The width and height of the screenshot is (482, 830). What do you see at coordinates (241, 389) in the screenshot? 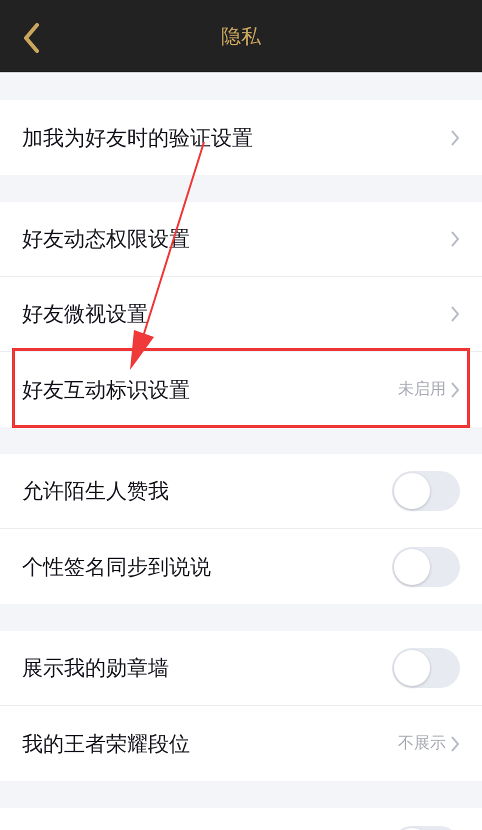
I see `settings-row: 好友互动标识设置 未启用` at bounding box center [241, 389].